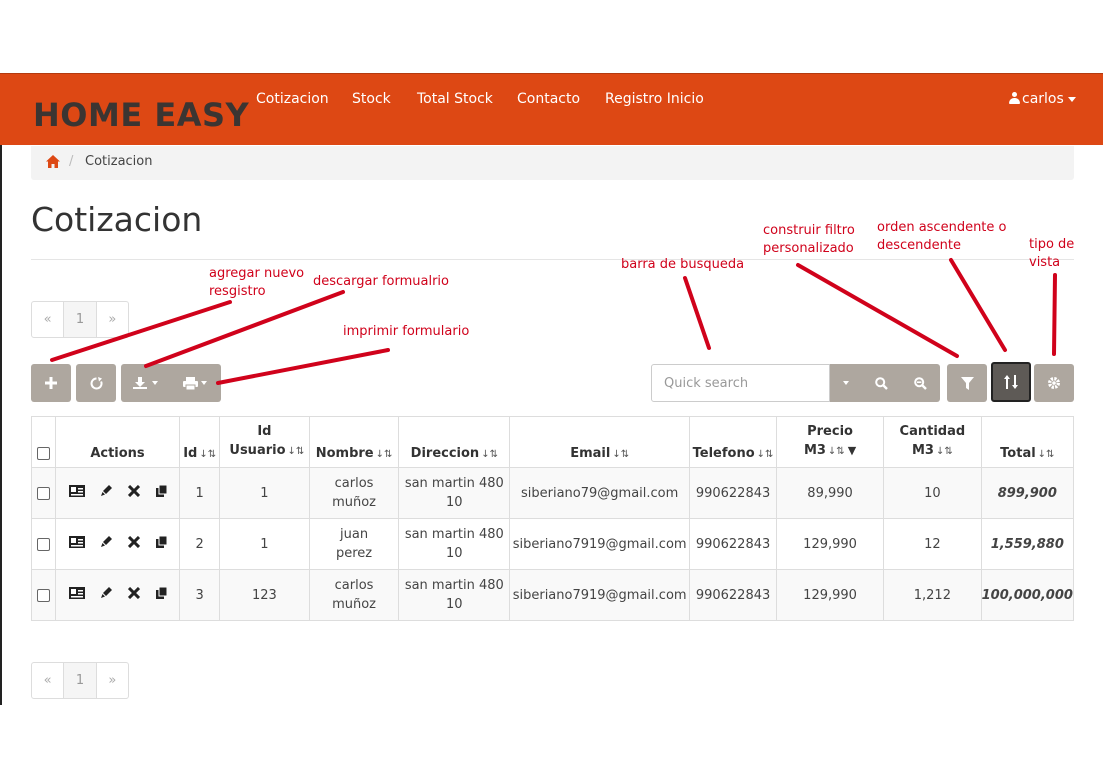 The height and width of the screenshot is (777, 1103). I want to click on clear-search-button, so click(920, 383).